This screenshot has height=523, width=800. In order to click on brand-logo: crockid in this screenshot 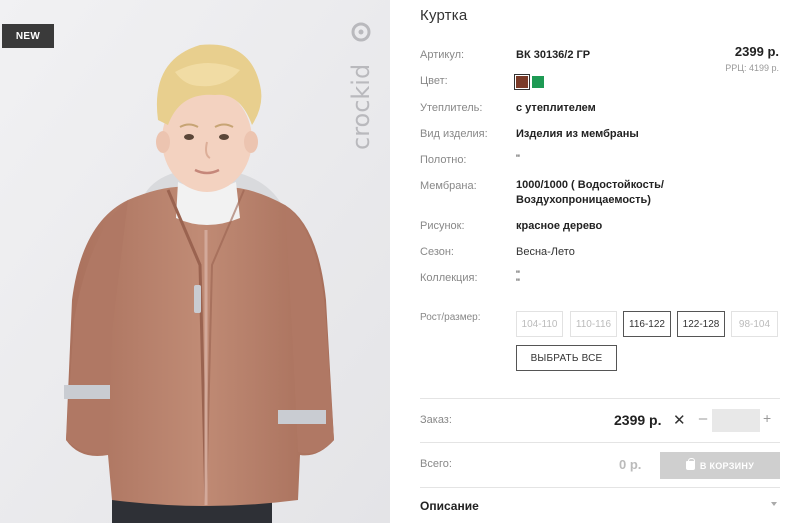, I will do `click(361, 86)`.